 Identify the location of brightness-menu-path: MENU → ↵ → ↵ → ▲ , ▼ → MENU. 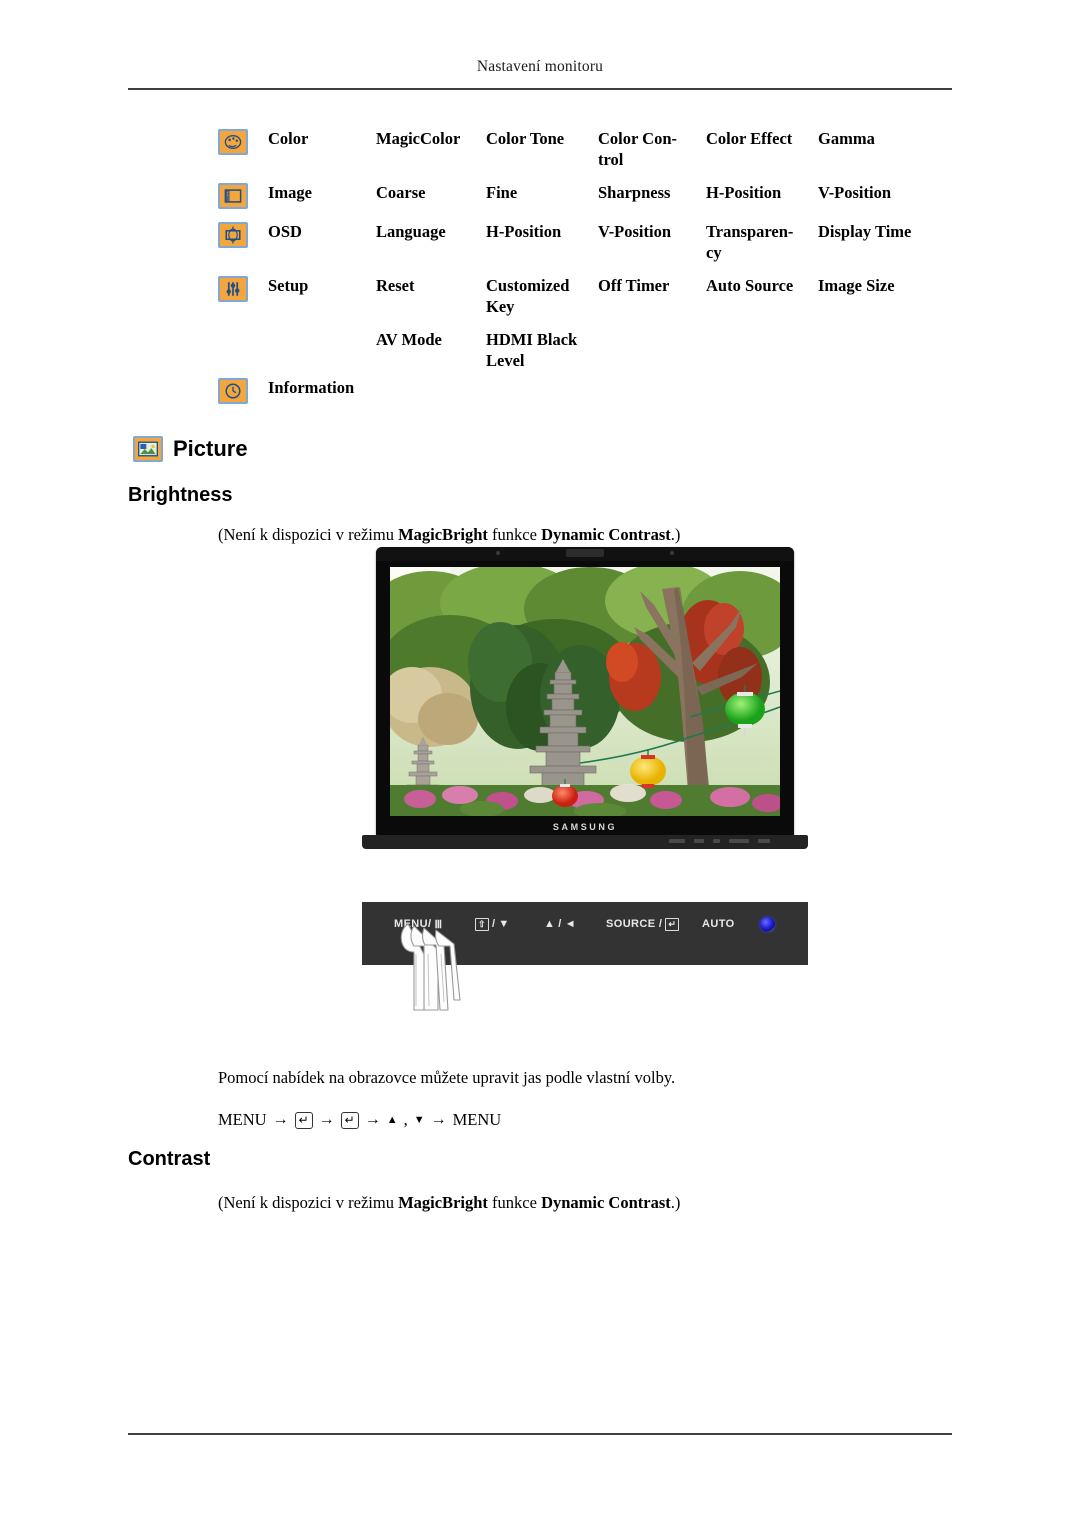
(359, 1120).